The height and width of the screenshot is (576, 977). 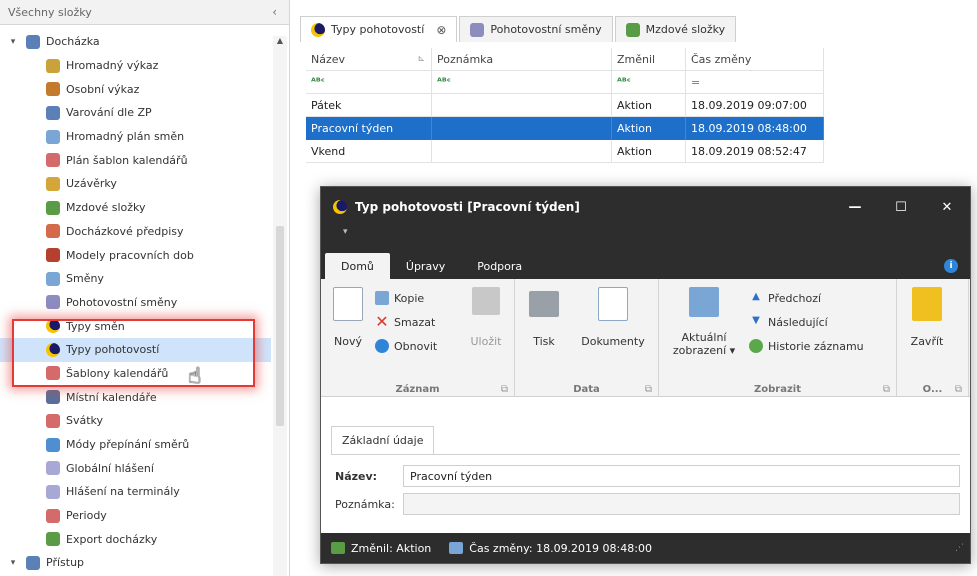 I want to click on help-icon: i, so click(x=951, y=266).